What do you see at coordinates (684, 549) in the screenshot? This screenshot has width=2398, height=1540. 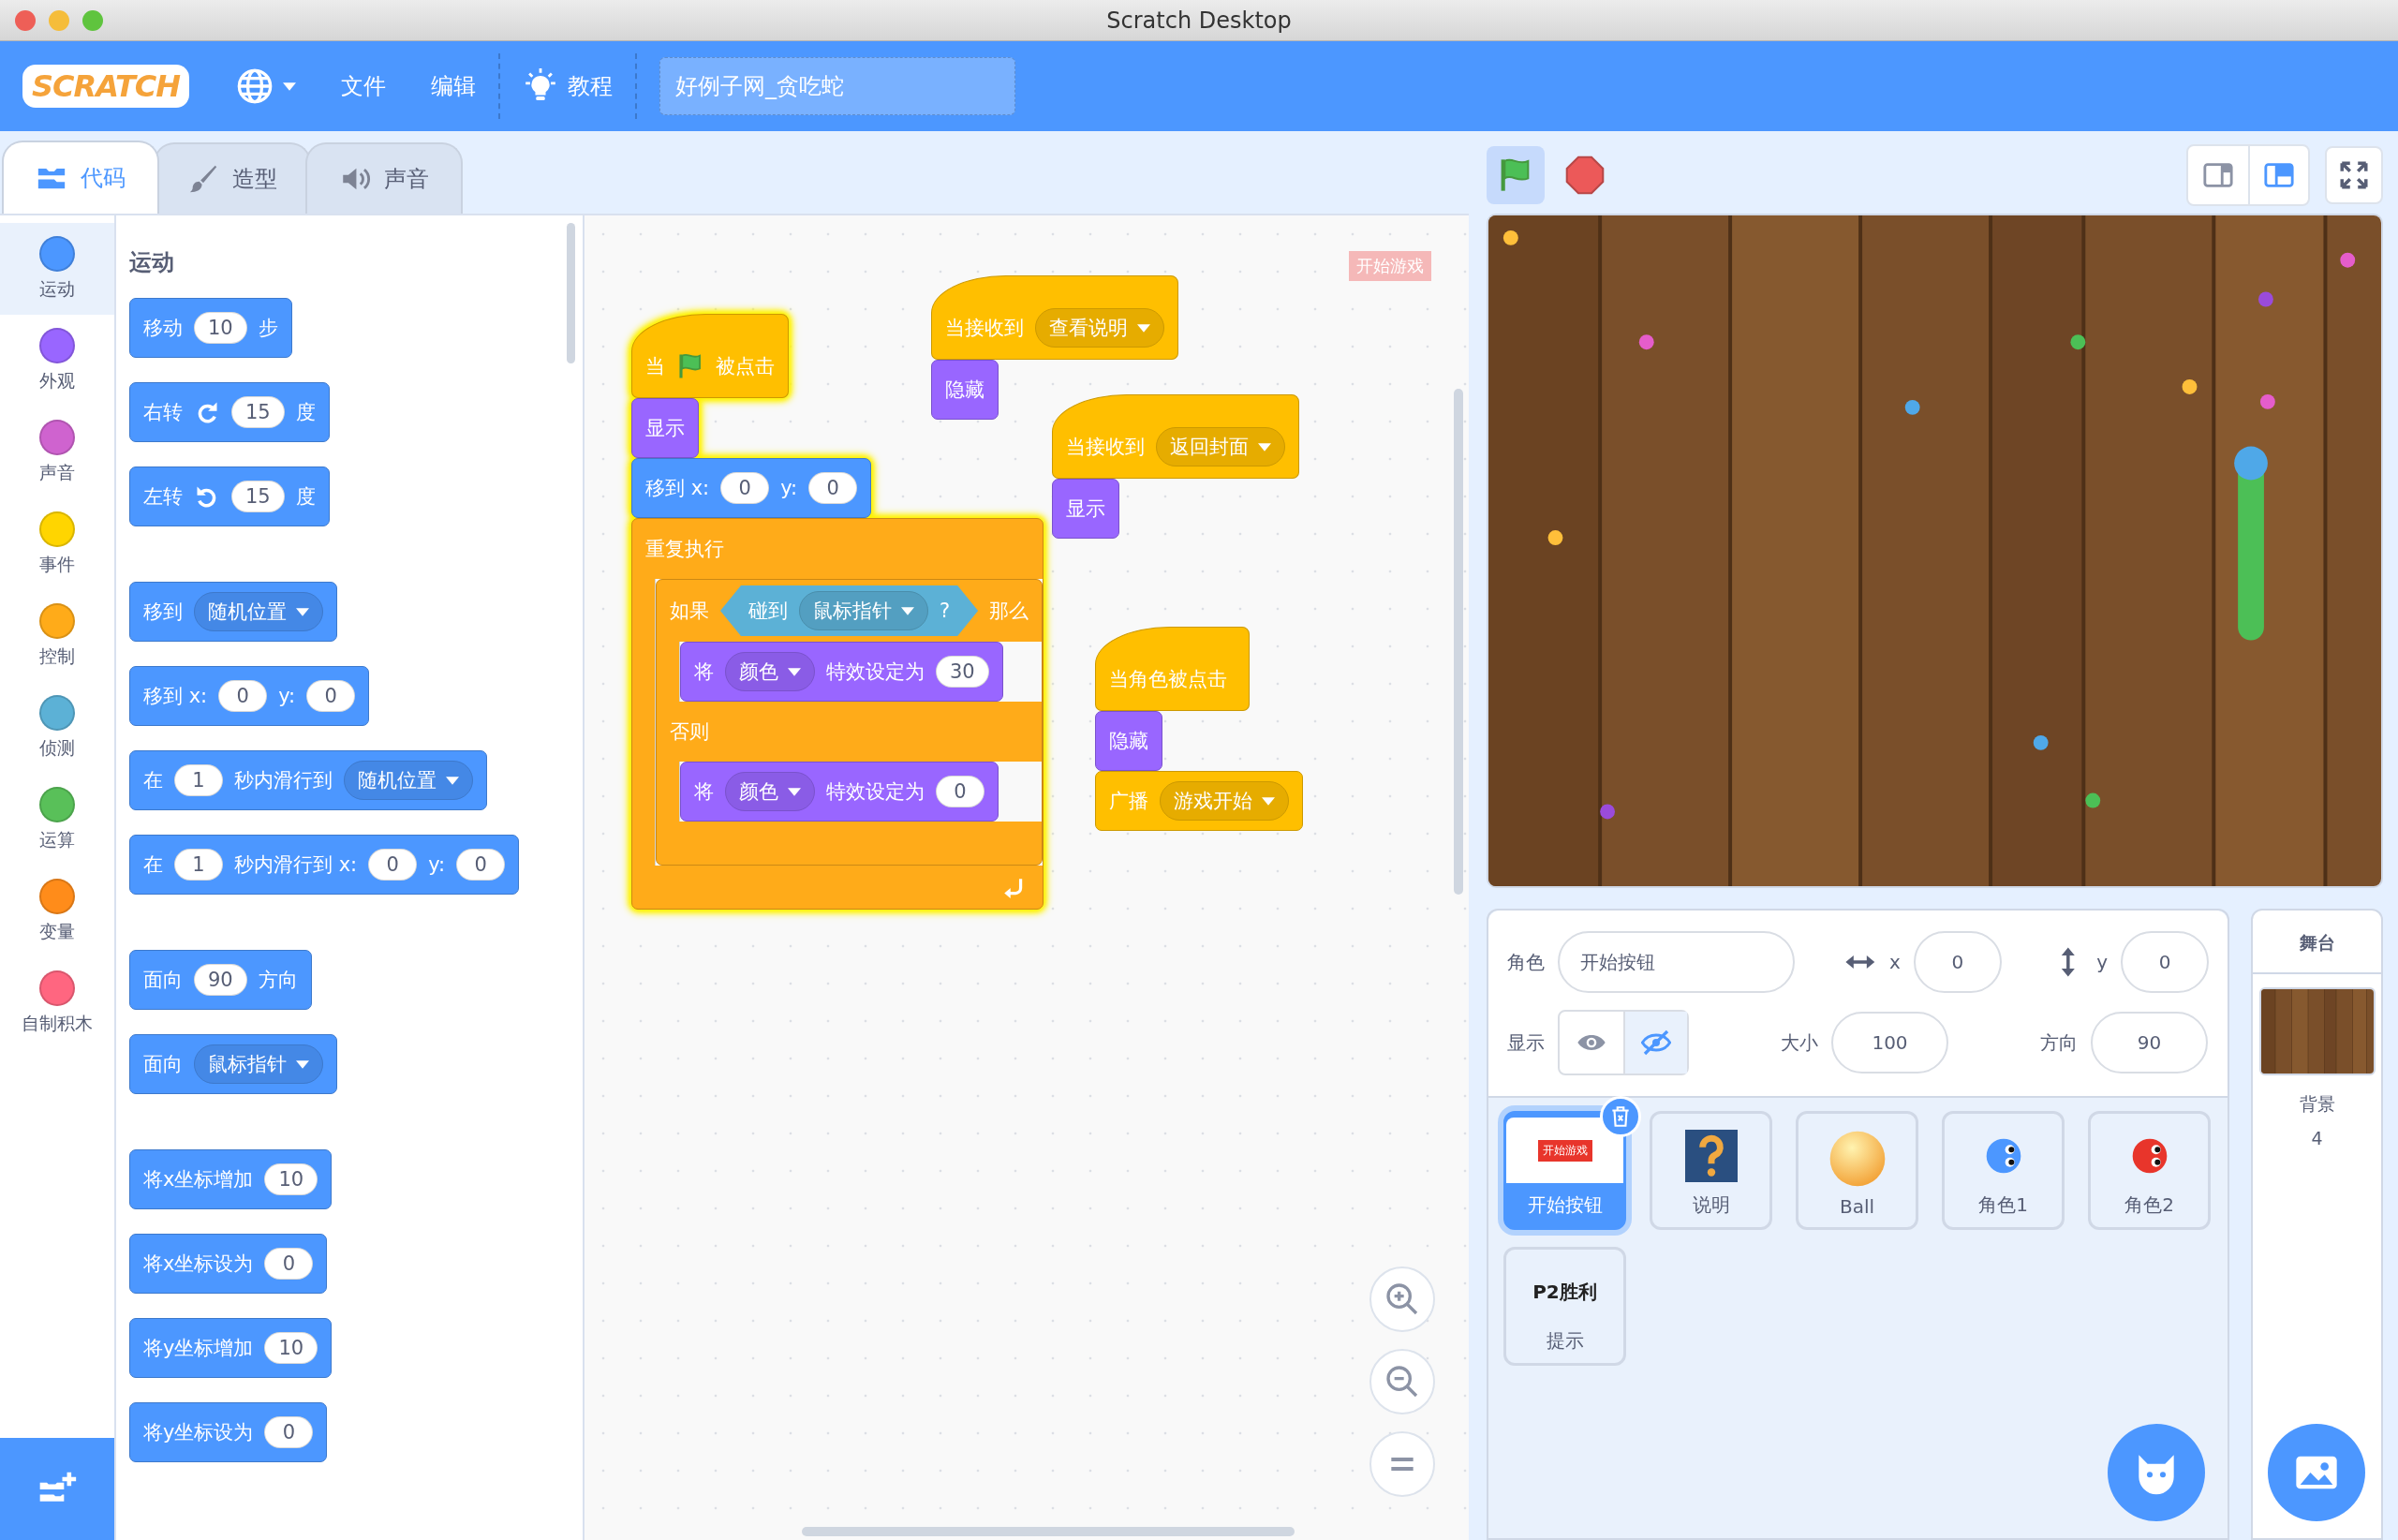 I see `block-label: 重复执行` at bounding box center [684, 549].